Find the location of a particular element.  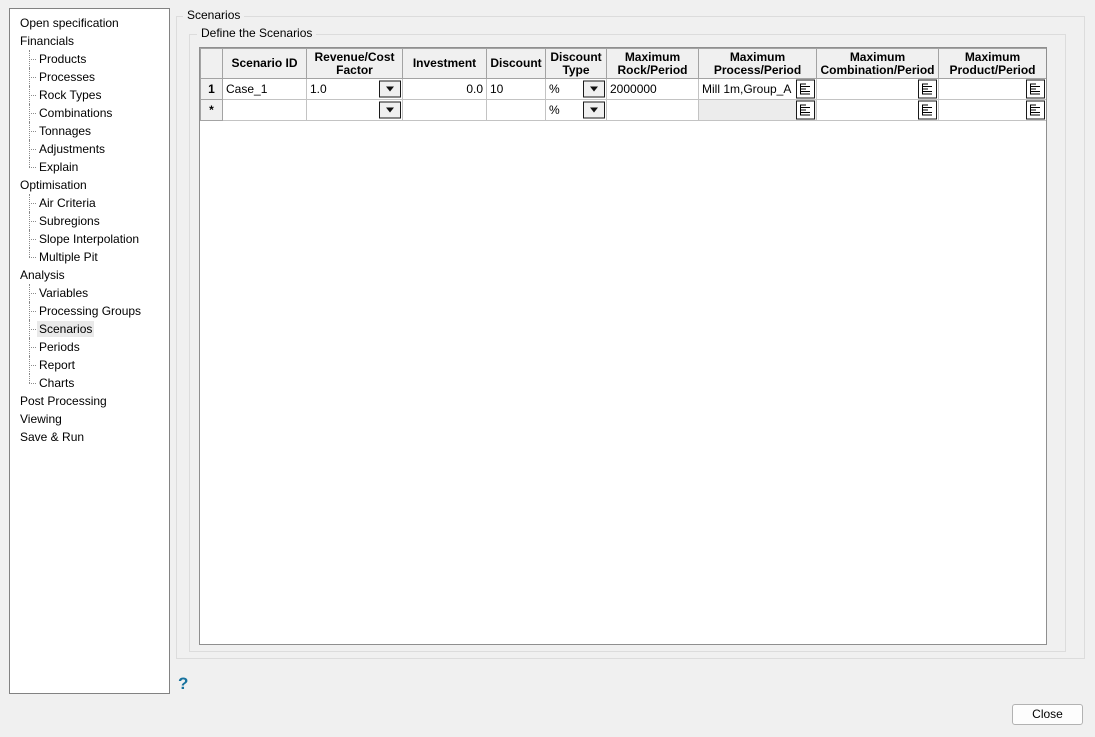

tree-item-slope-interpolation: Slope Interpolation is located at coordinates (89, 239).